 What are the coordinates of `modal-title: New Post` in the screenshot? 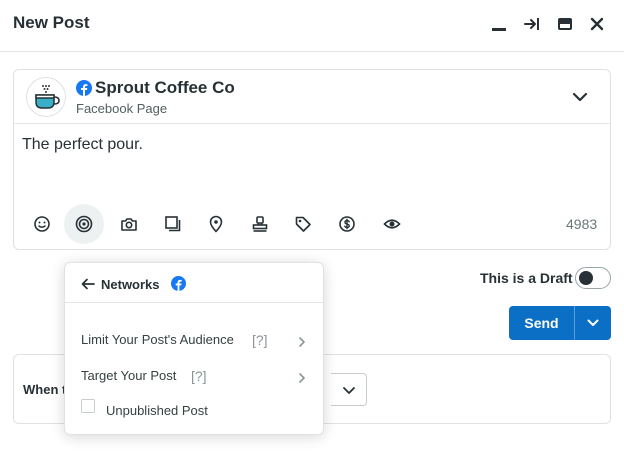 It's located at (51, 22).